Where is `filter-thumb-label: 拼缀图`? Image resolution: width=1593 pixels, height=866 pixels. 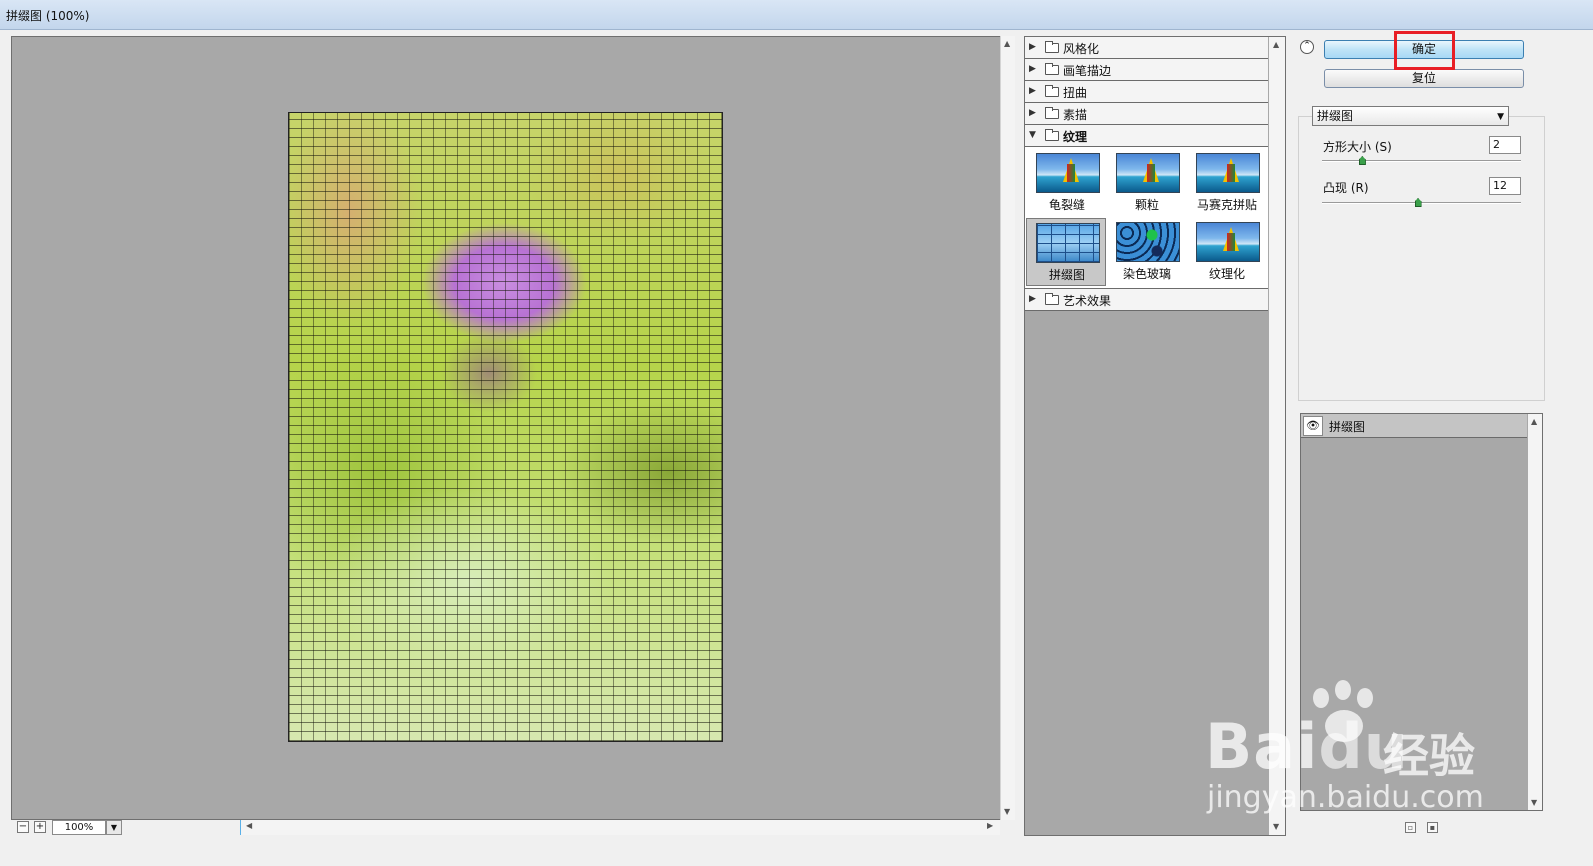
filter-thumb-label: 拼缀图 is located at coordinates (1066, 275).